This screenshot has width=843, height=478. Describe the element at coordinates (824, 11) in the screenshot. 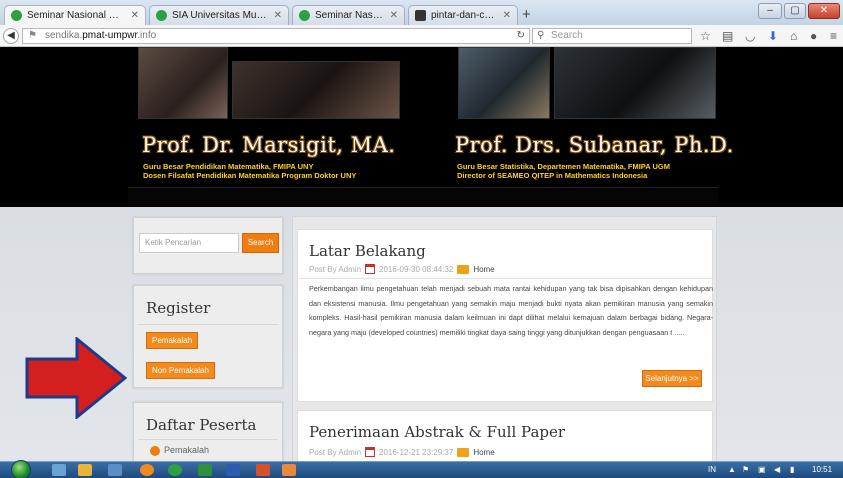

I see `close-window-icon: ✕` at that location.